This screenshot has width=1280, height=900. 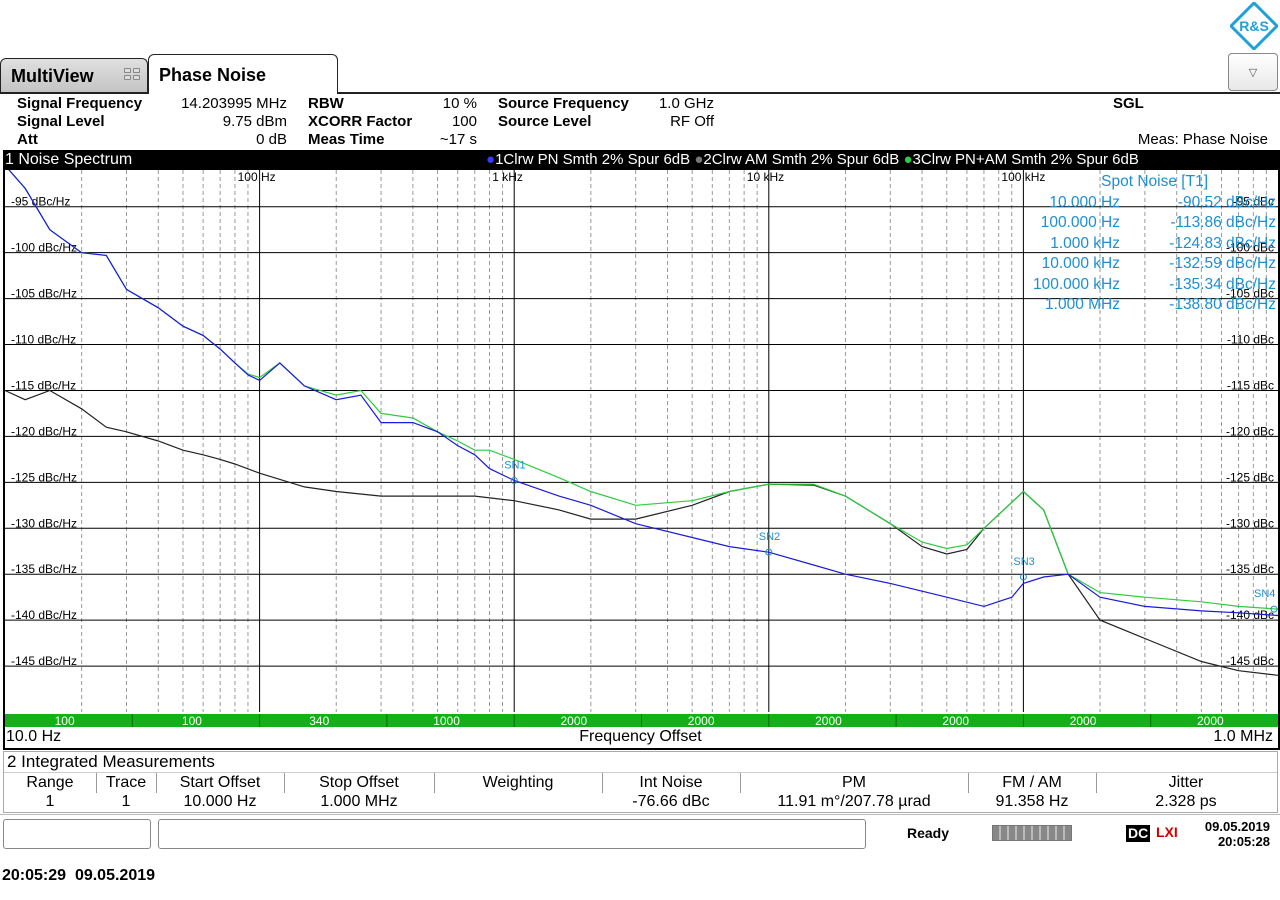 I want to click on y-tick-label-left: -110 dBc/Hz, so click(x=43, y=340).